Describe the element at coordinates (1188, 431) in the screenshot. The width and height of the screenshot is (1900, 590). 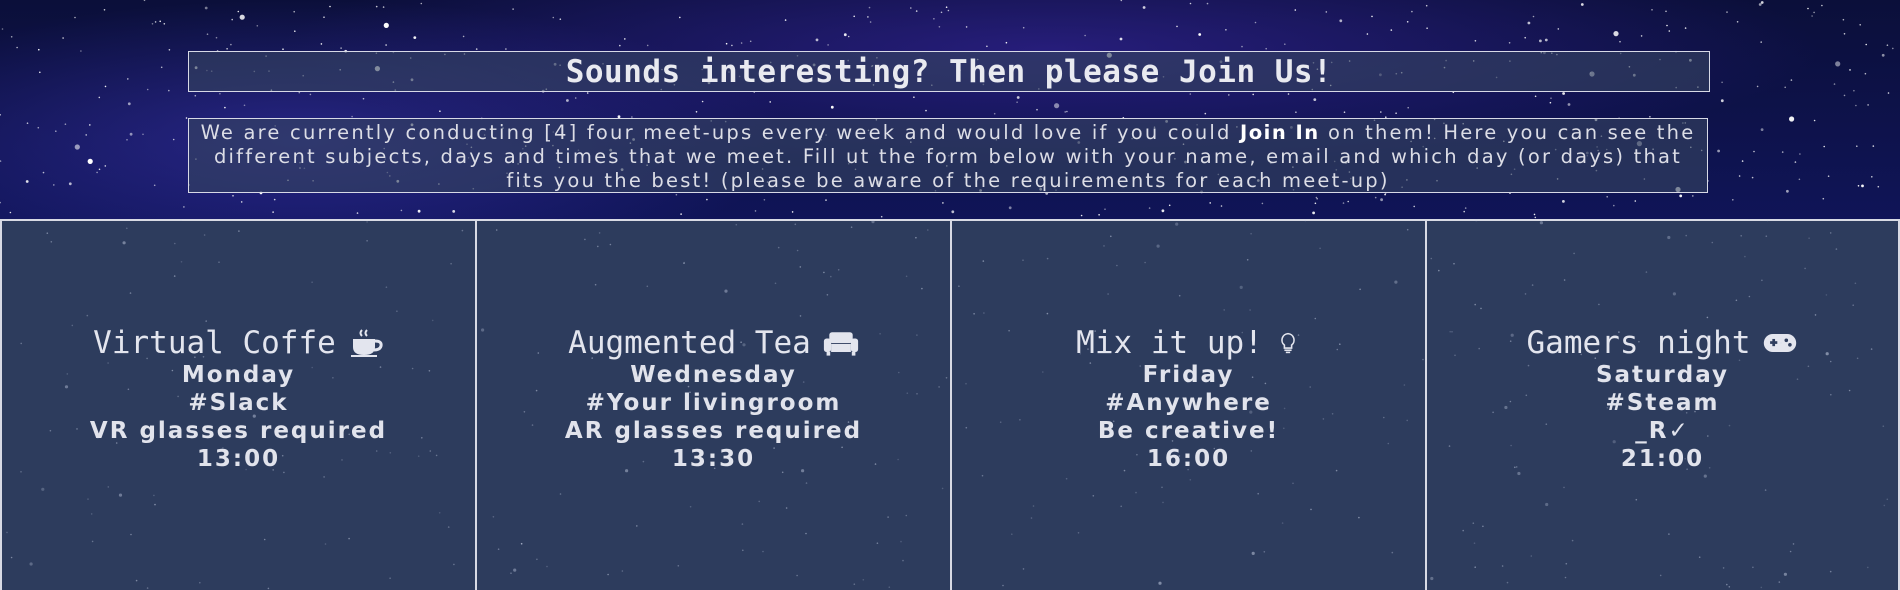
I see `meetup-requirement: Be creative!` at that location.